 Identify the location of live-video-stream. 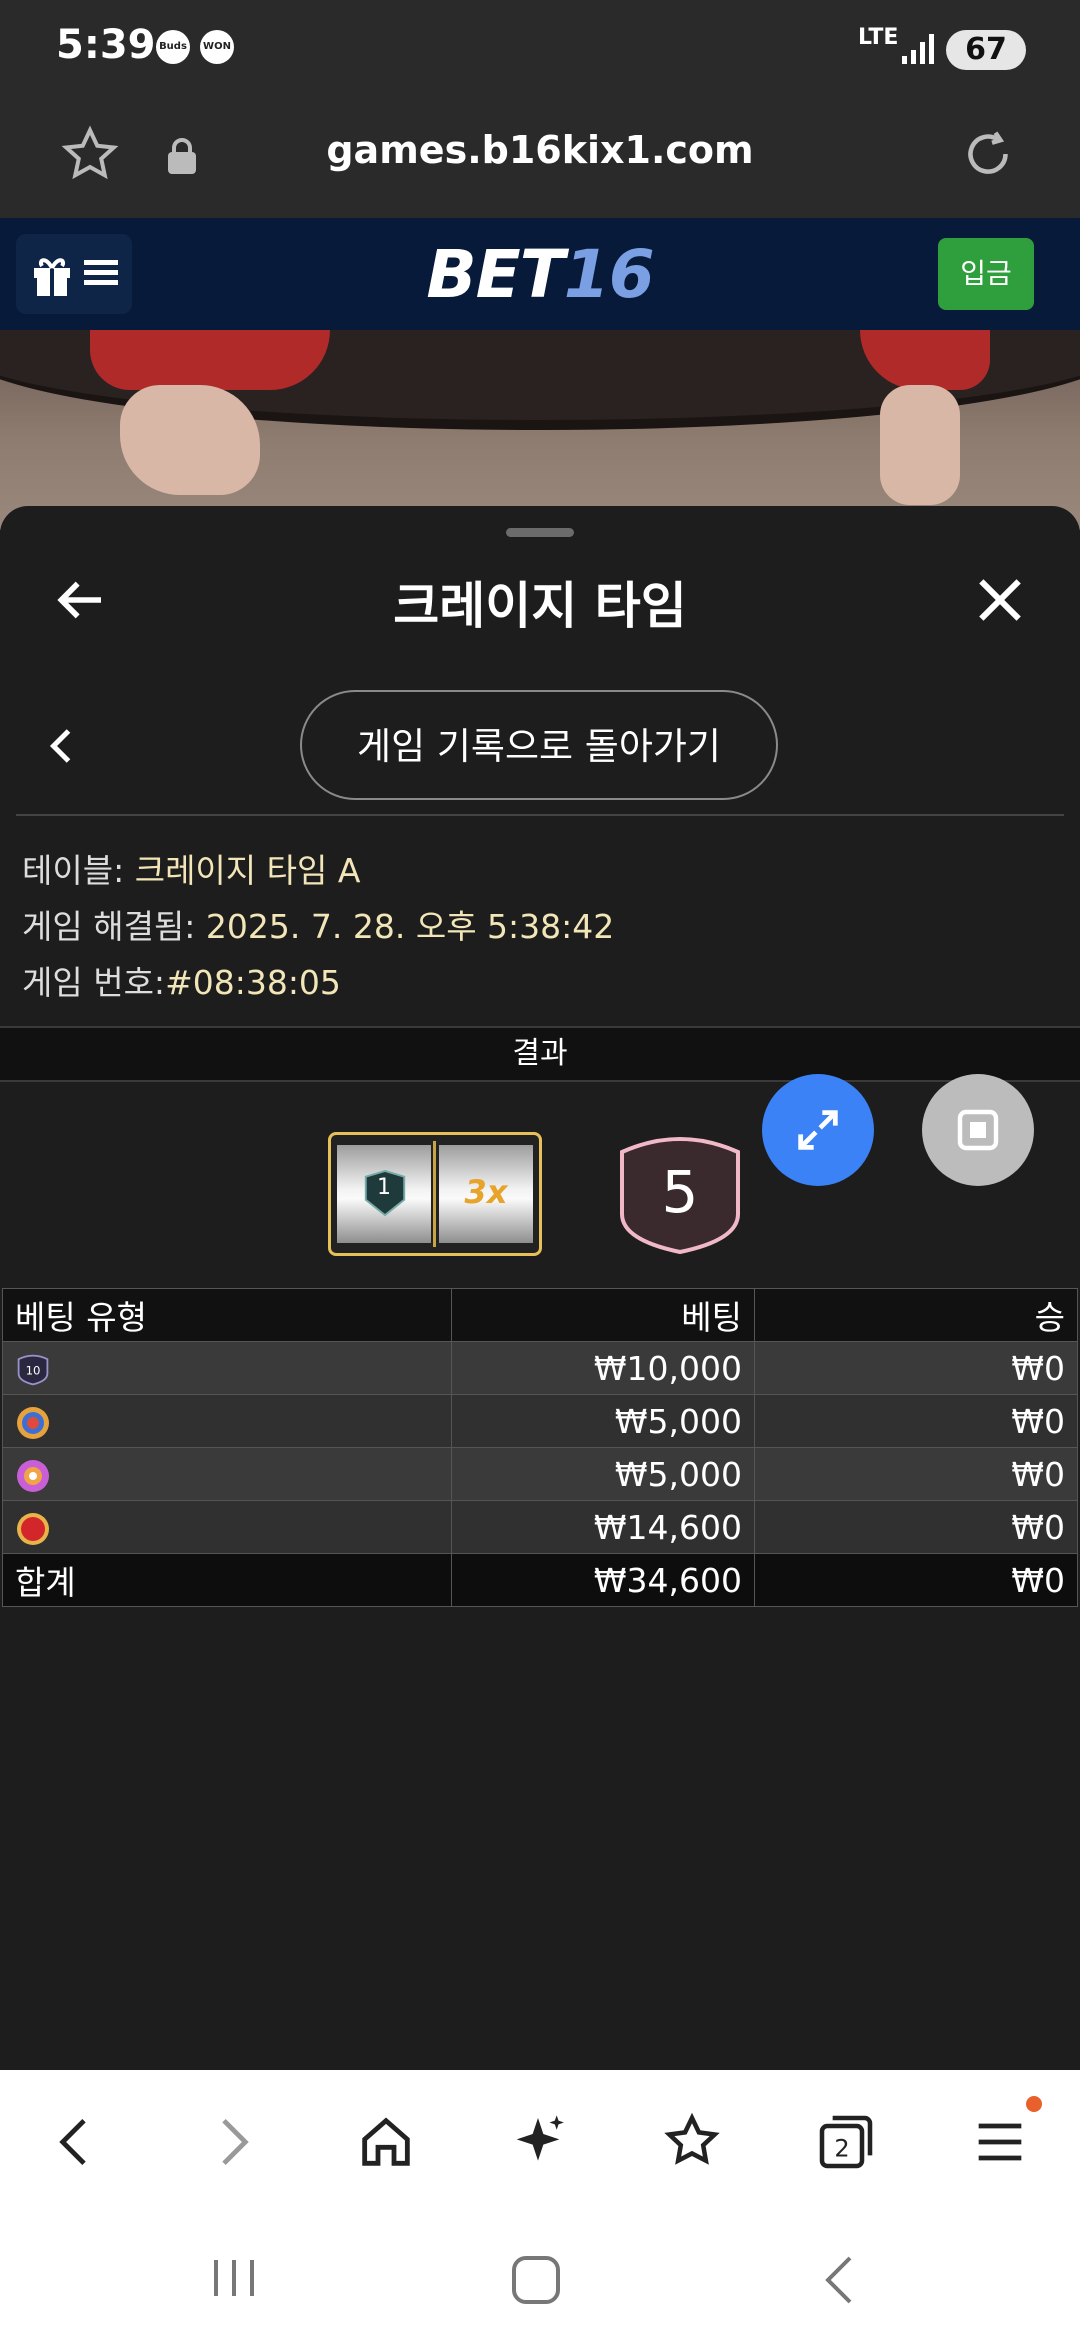
(540, 430).